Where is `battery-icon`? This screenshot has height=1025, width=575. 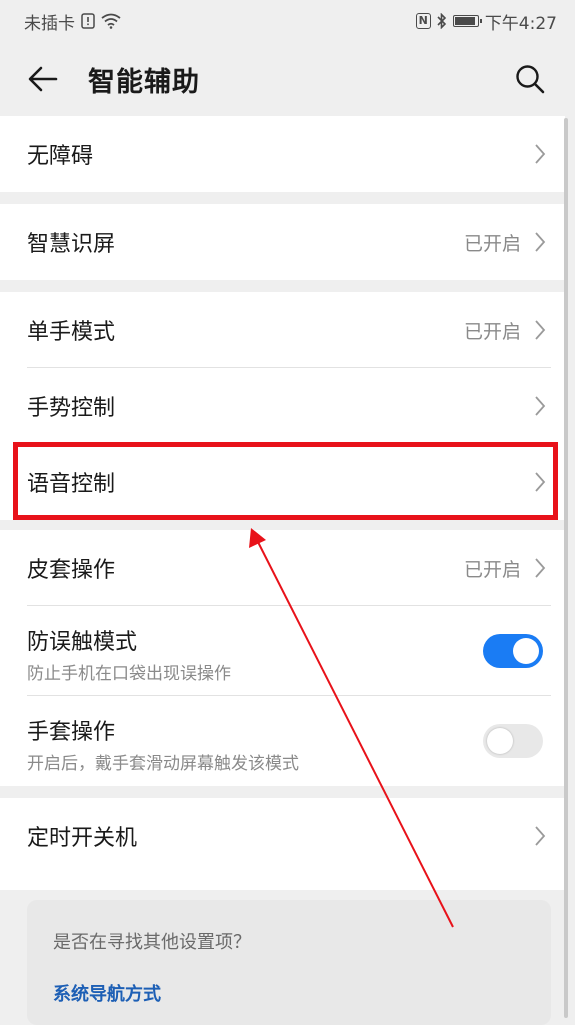
battery-icon is located at coordinates (467, 21).